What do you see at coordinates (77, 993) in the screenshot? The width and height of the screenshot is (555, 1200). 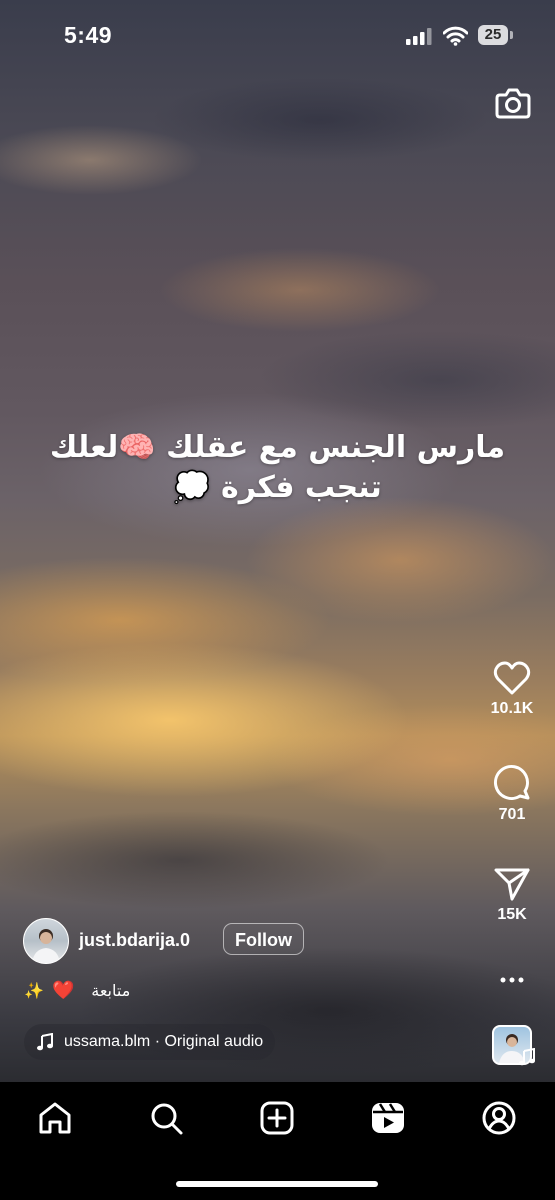 I see `reel-description: ✨ ❤️ متابعة` at bounding box center [77, 993].